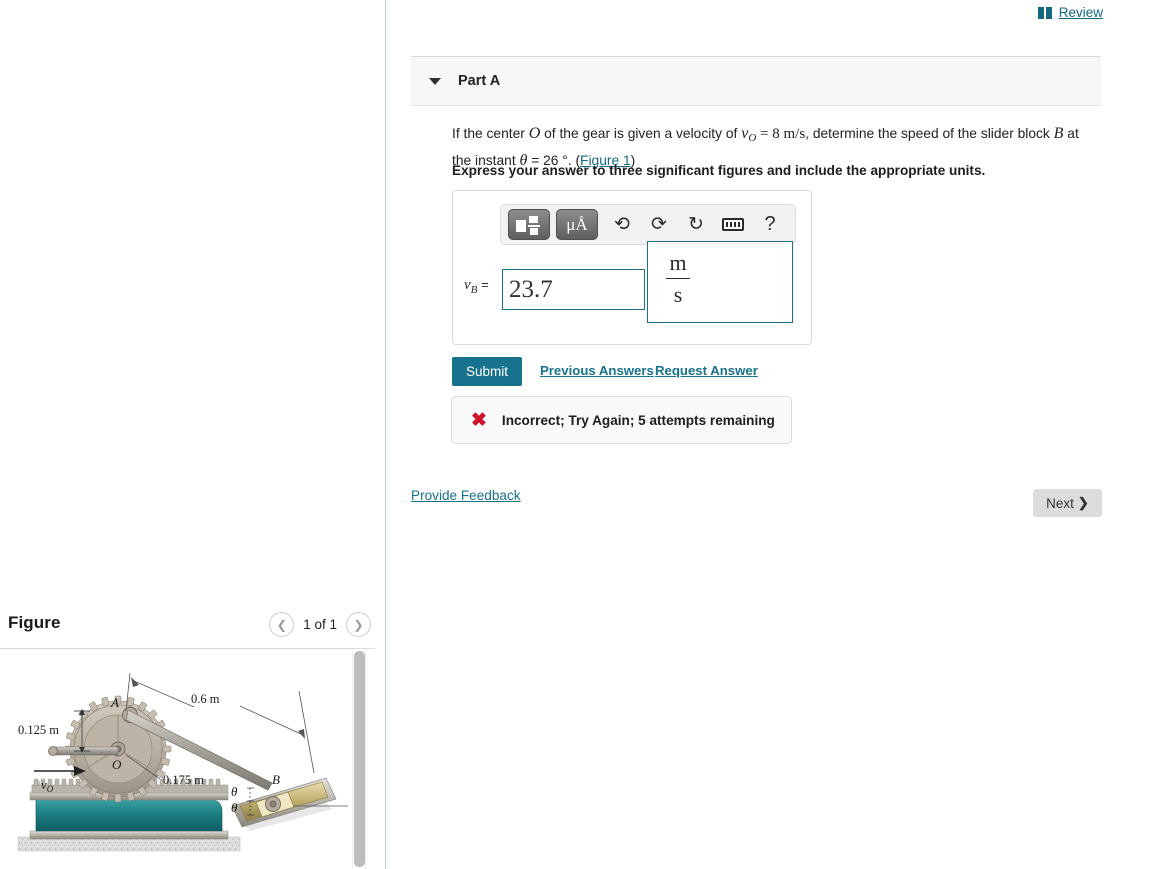  I want to click on answer-value-input: 23.7, so click(573, 289).